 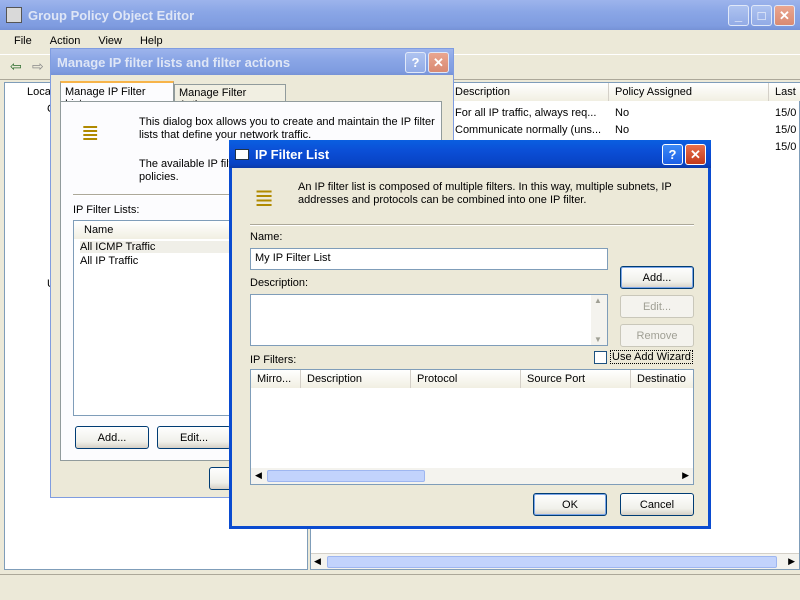 I want to click on maximize-icon: □, so click(x=761, y=15).